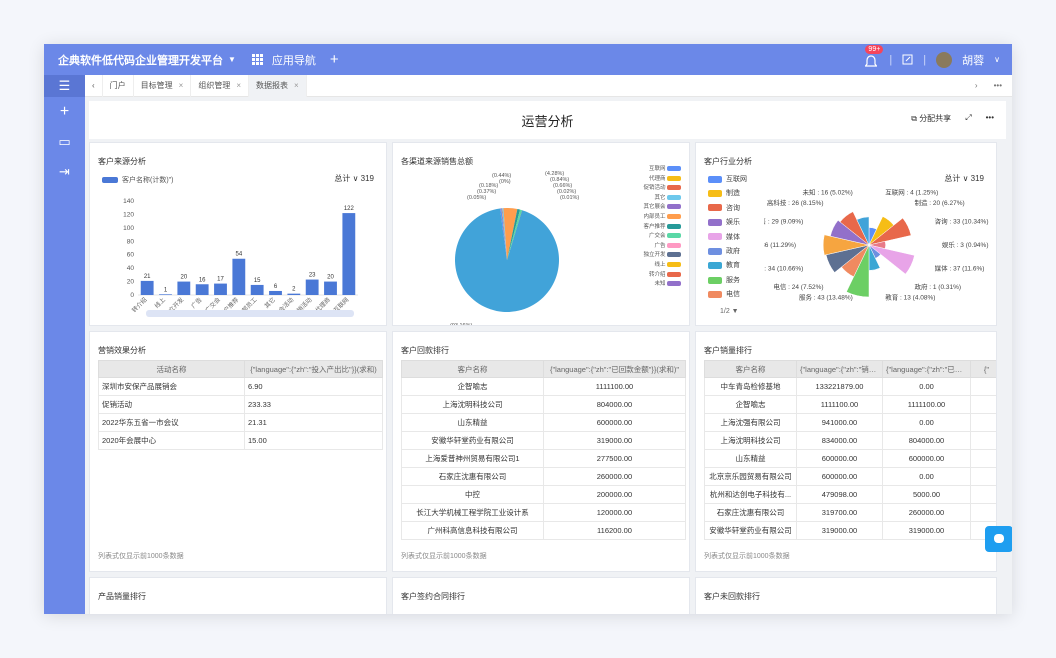  I want to click on edit-icon, so click(907, 59).